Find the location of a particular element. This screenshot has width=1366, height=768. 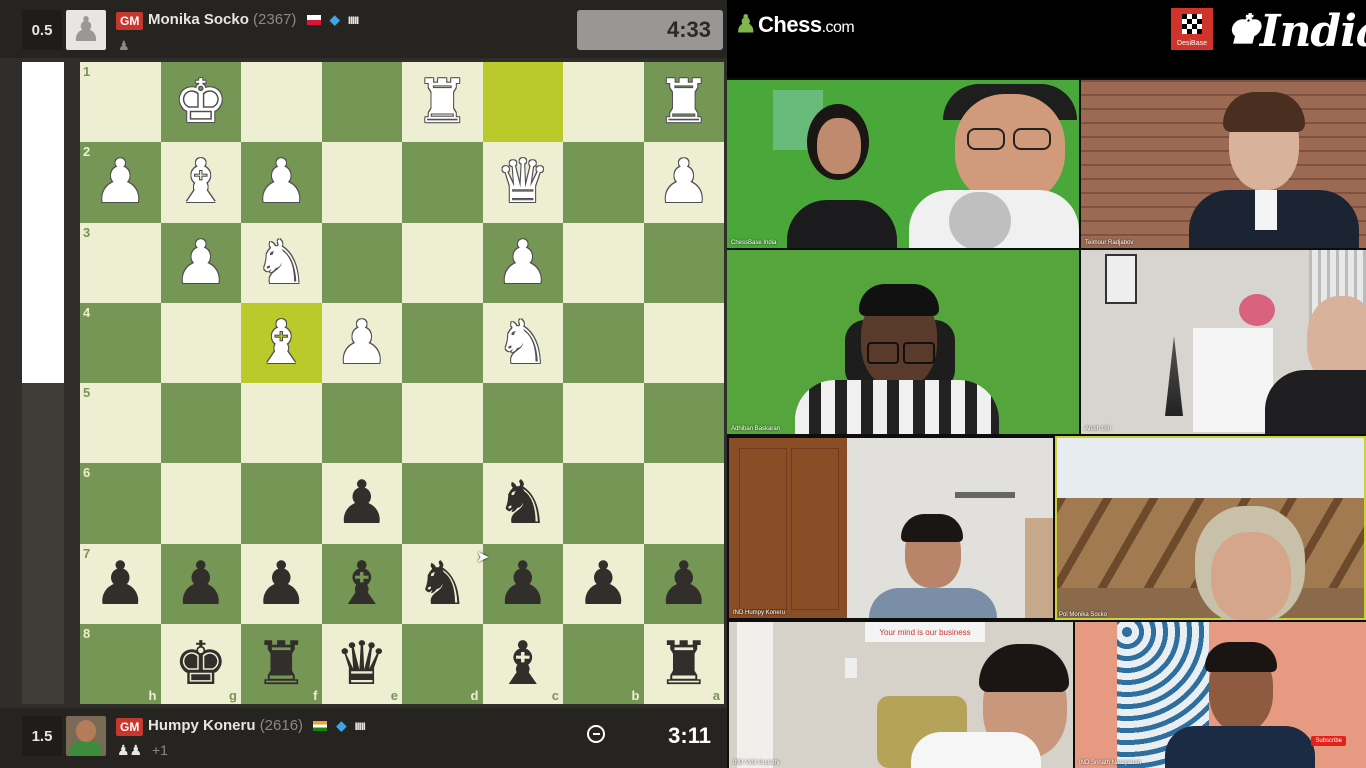

board-square-e4: ♟ is located at coordinates (361, 342).